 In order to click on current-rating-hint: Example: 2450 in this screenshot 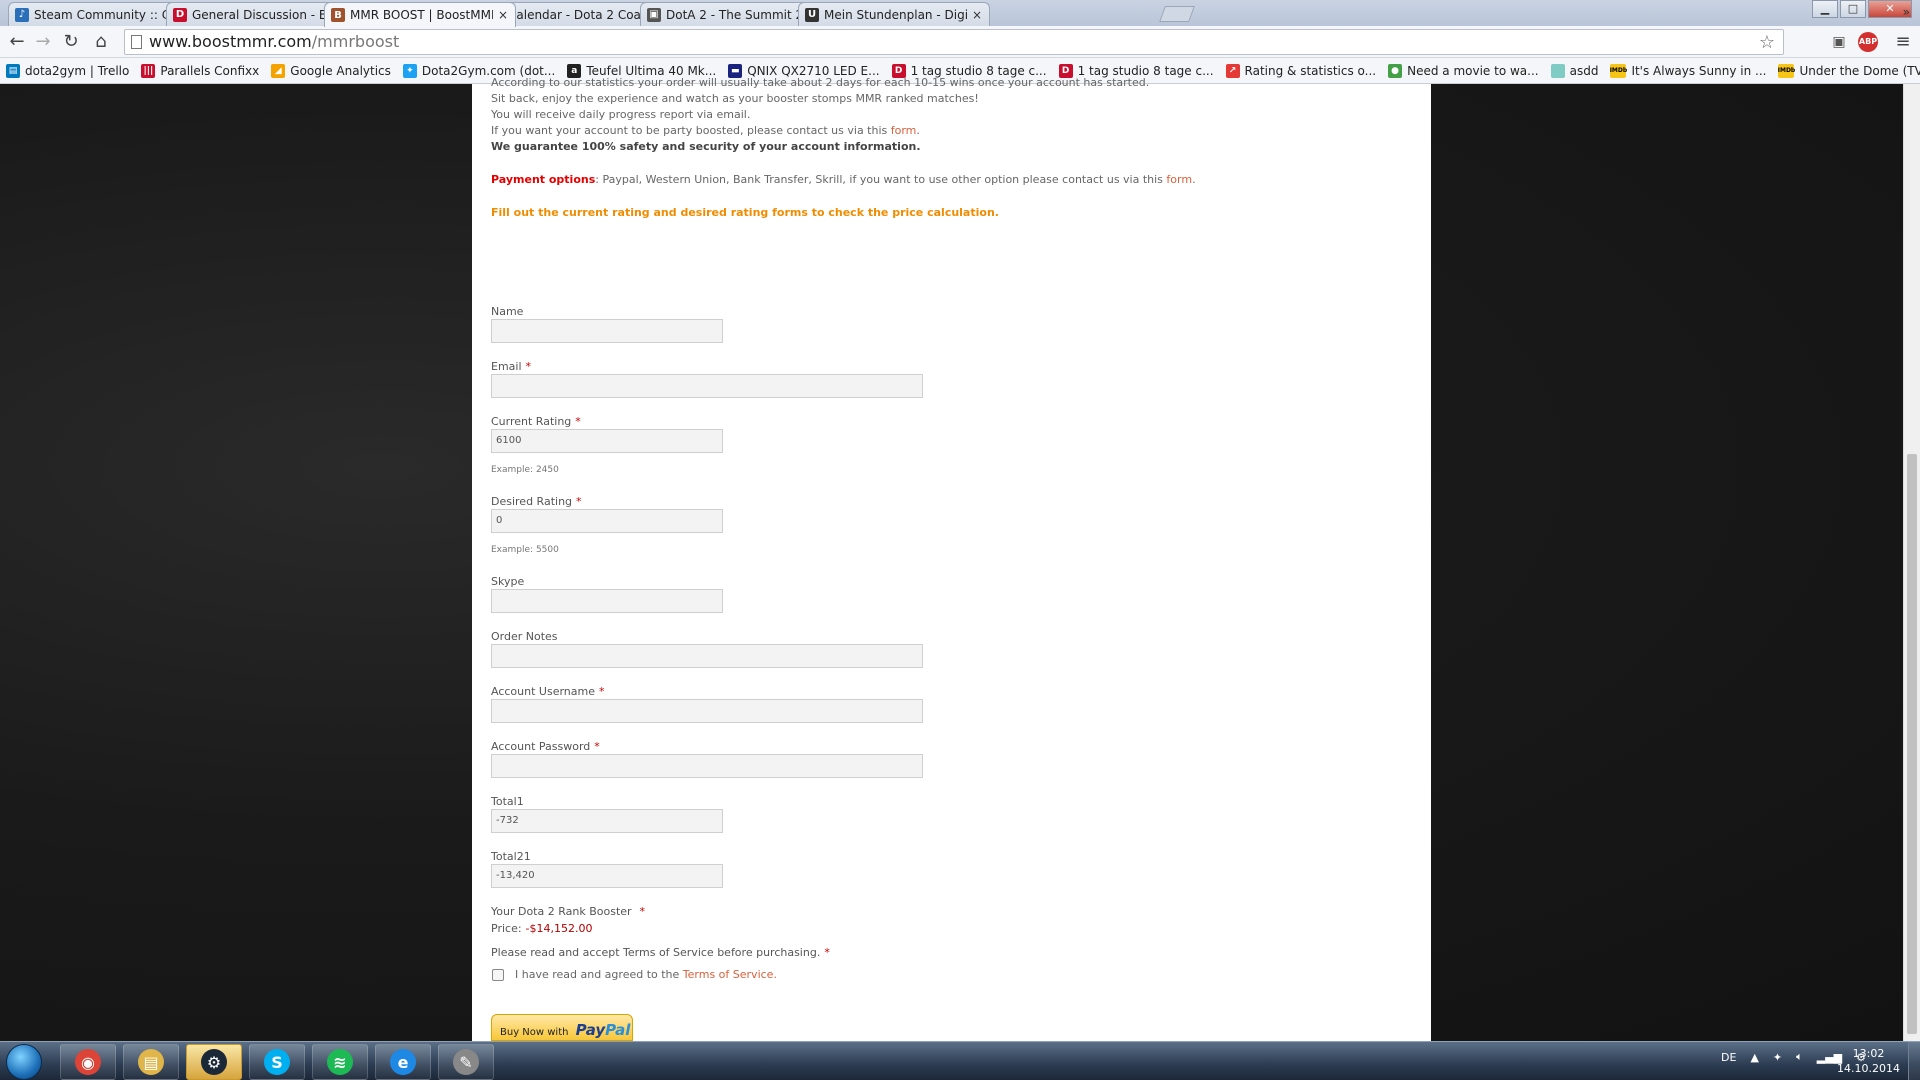, I will do `click(525, 470)`.